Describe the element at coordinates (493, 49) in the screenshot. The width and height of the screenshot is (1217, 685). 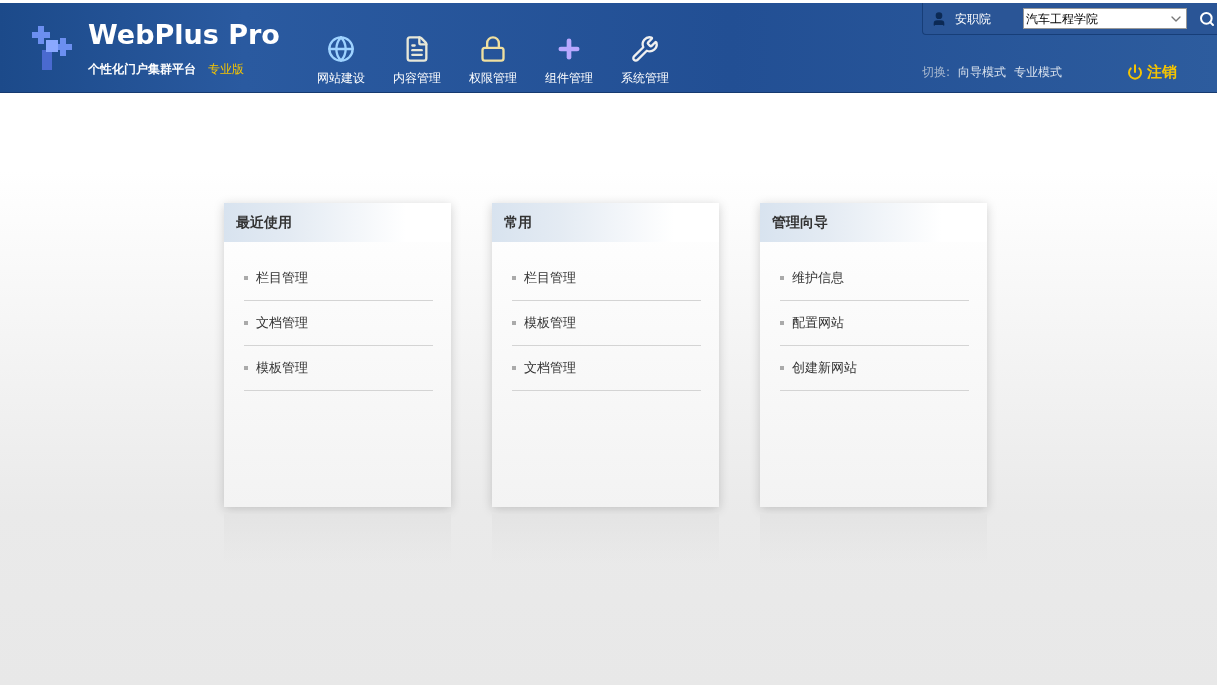
I see `lock-icon` at that location.